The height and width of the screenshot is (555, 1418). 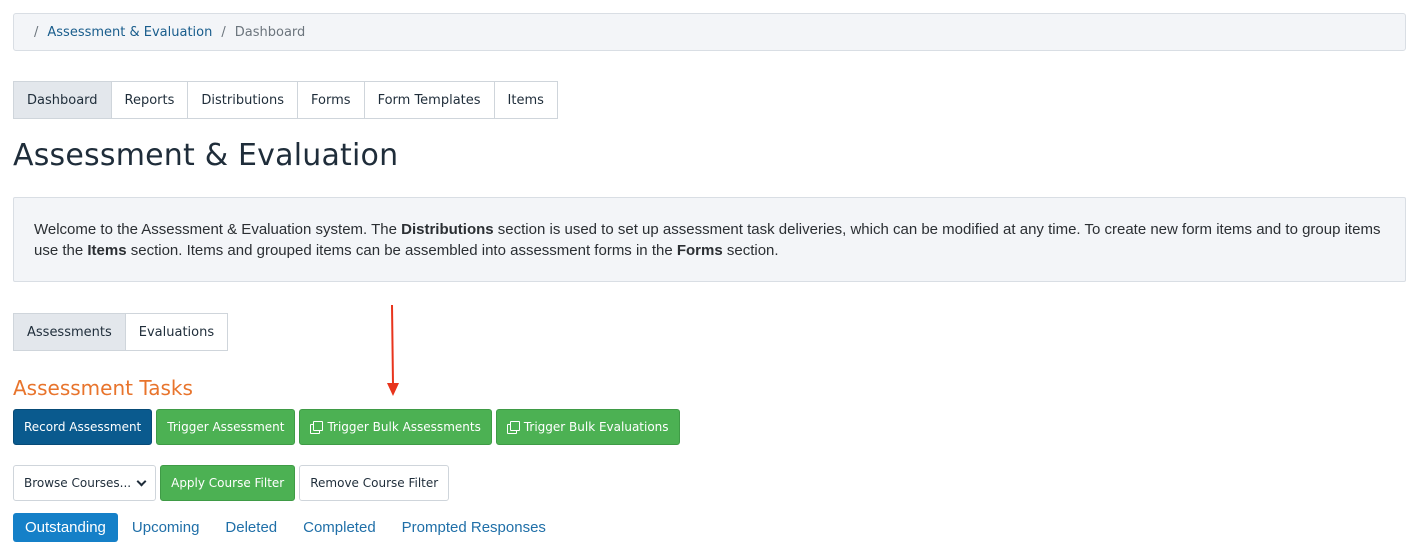 I want to click on trigger-bulk-assessments-label: Trigger Bulk Assessments, so click(x=404, y=427).